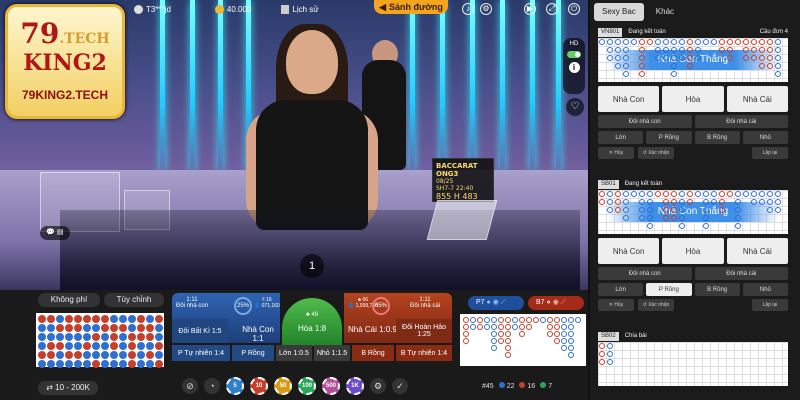  Describe the element at coordinates (312, 322) in the screenshot. I see `bet-tie: ♣ 46 Hòa 1:8` at that location.